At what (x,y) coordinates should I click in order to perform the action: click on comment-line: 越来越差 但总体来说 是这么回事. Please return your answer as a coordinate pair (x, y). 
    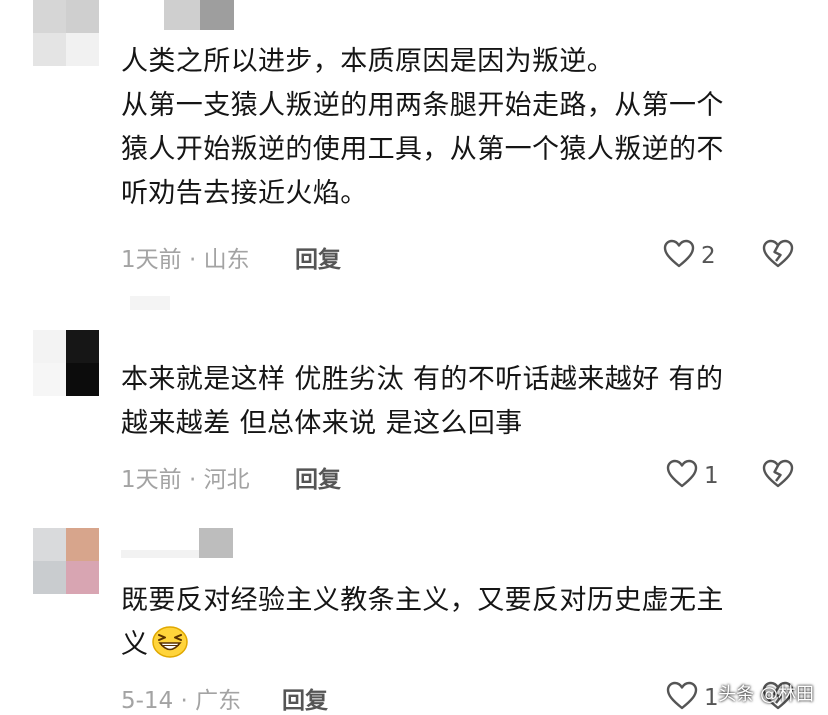
    Looking at the image, I should click on (322, 423).